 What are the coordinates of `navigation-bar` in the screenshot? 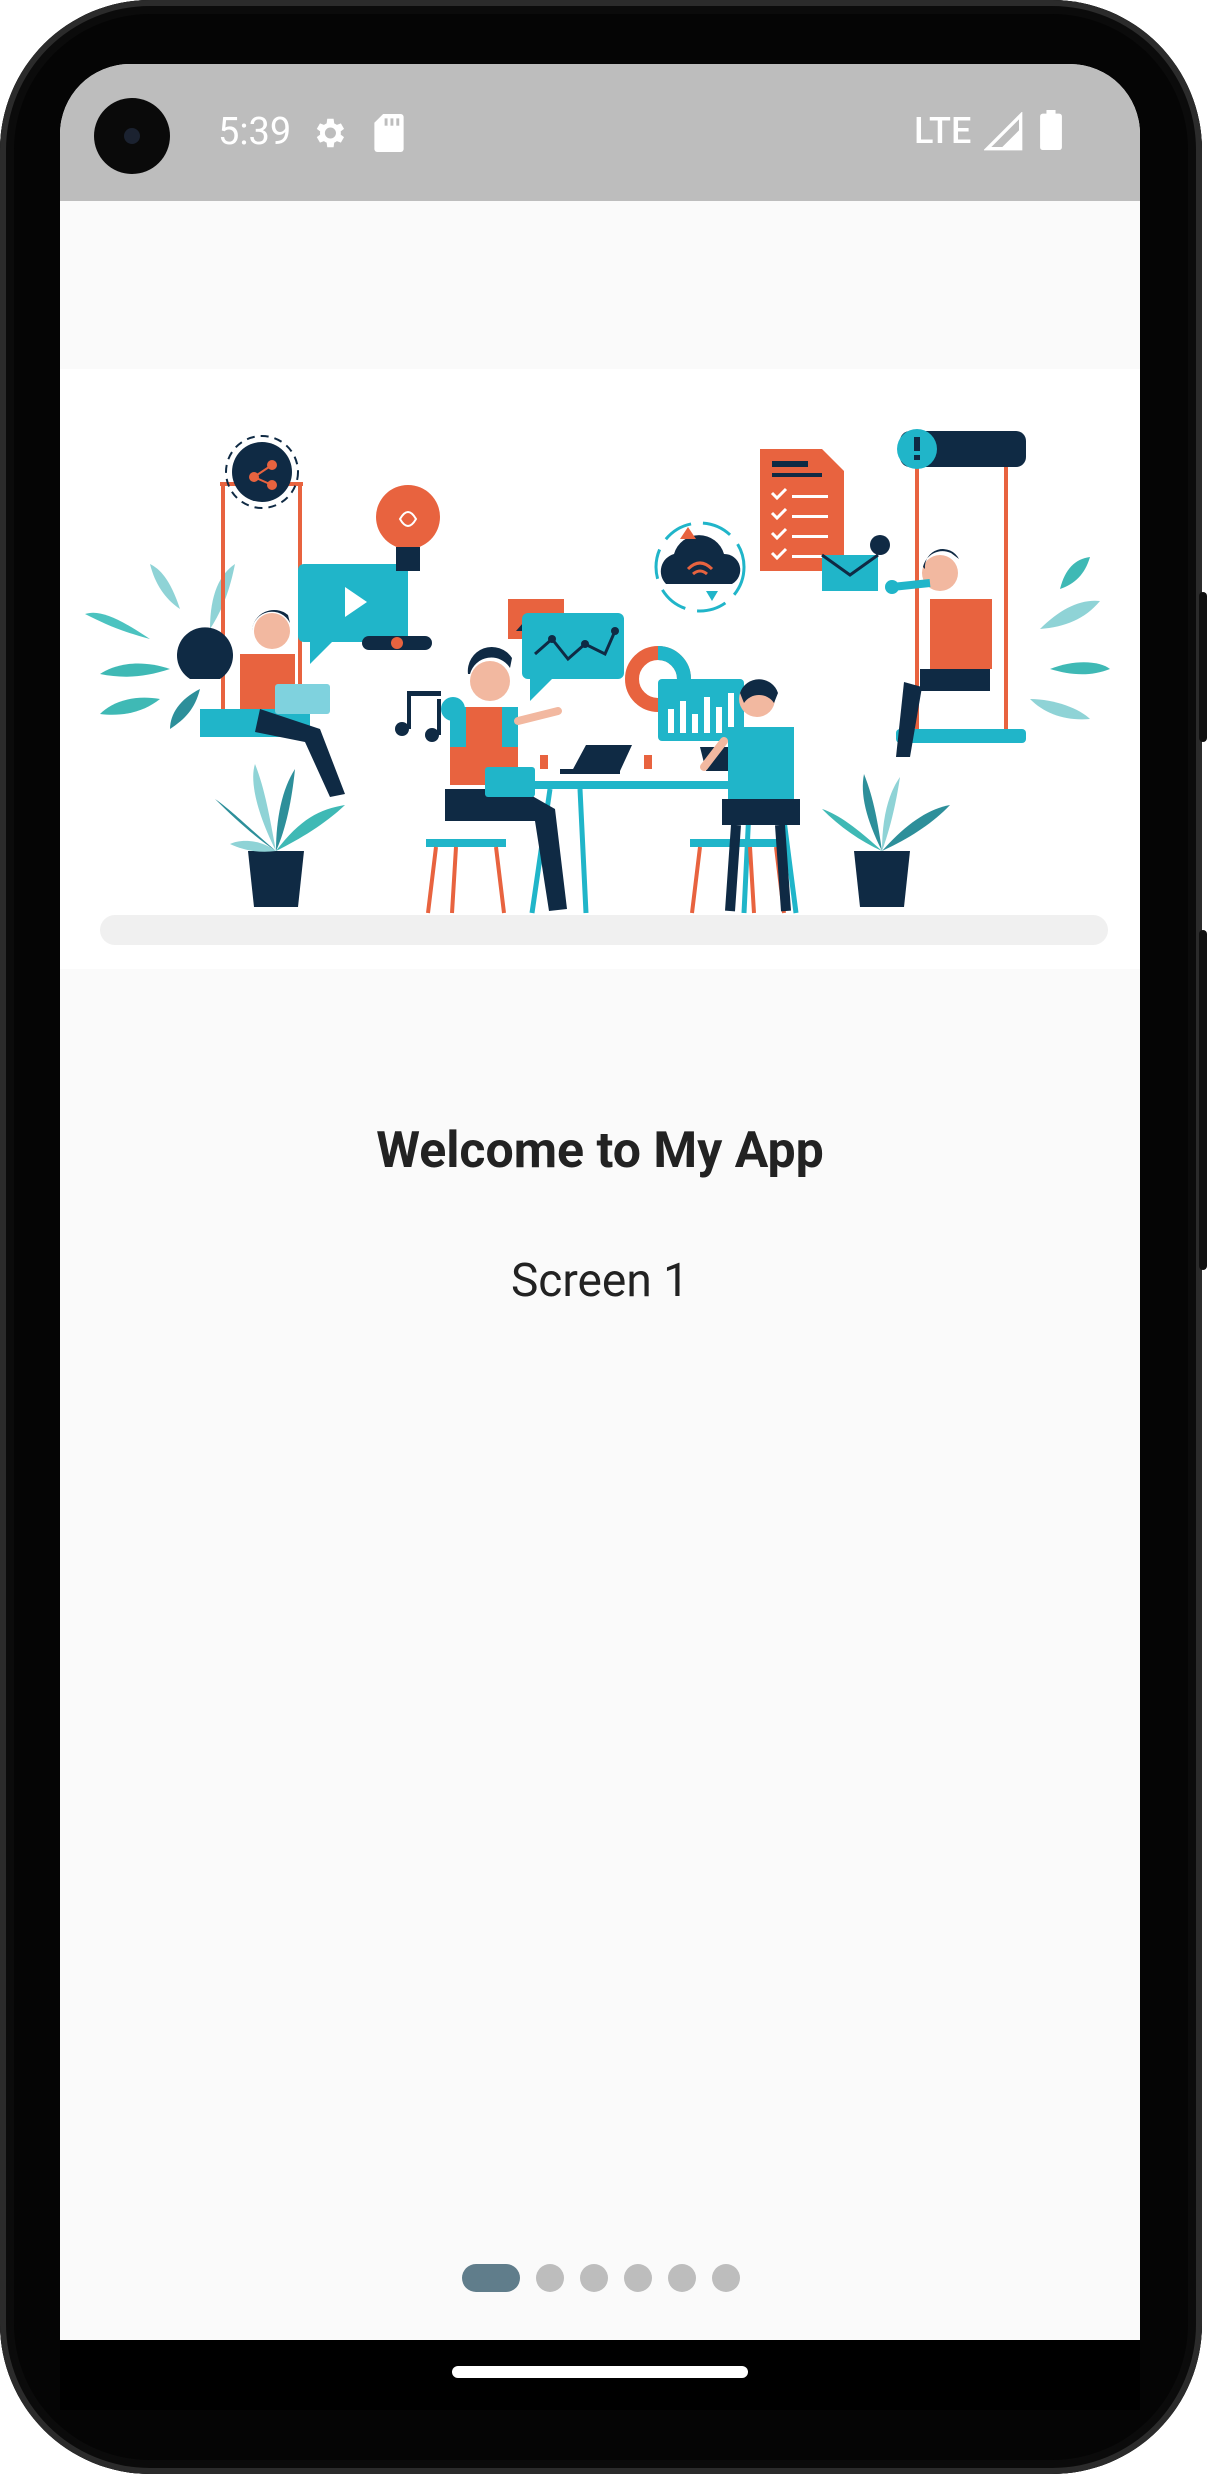 It's located at (600, 2375).